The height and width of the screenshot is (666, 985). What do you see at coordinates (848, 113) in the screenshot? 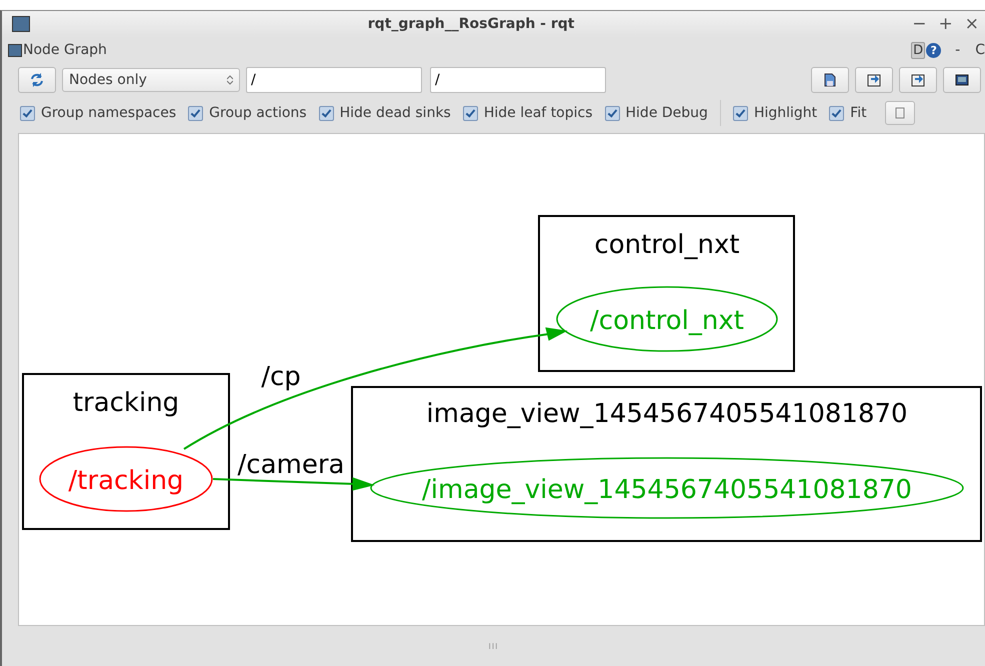
I see `option-checkbox: Fit` at bounding box center [848, 113].